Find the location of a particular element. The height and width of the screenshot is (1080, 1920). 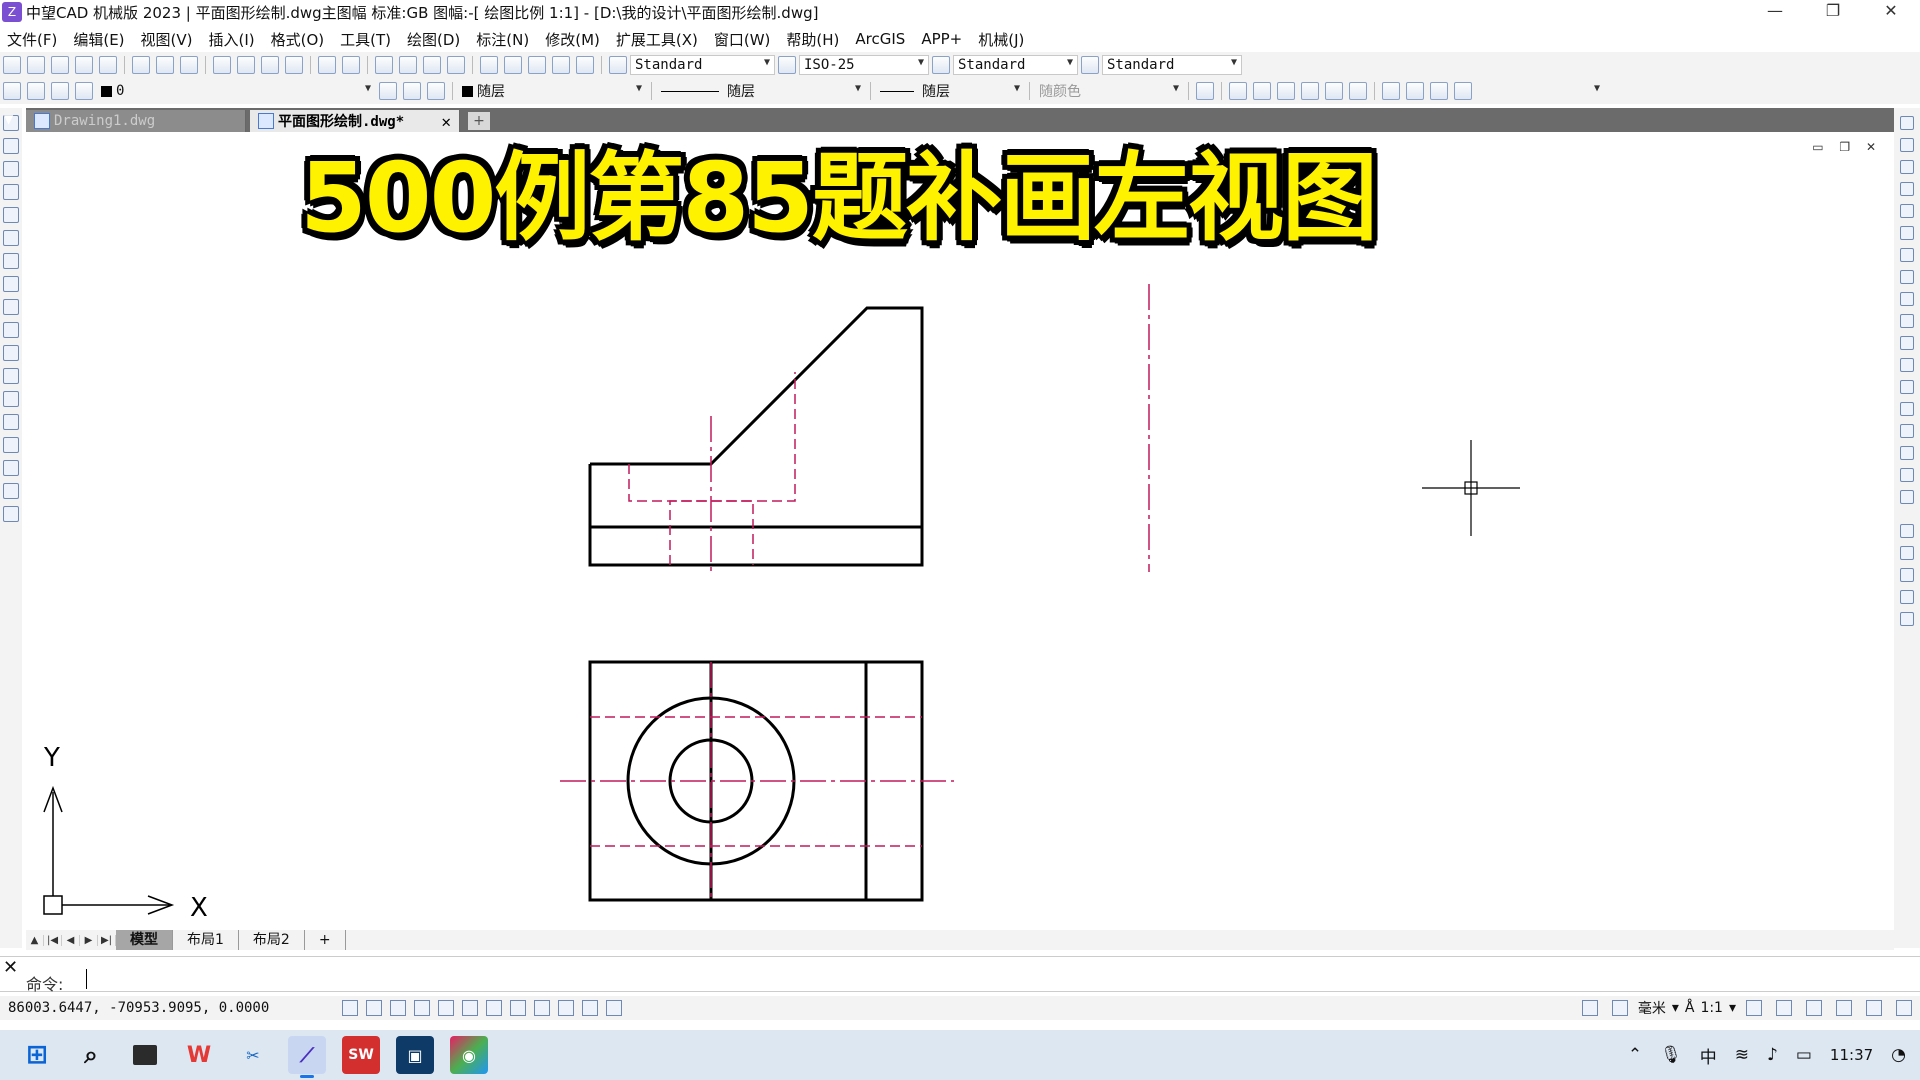

windows-start-icon: ⊞ is located at coordinates (37, 1055).